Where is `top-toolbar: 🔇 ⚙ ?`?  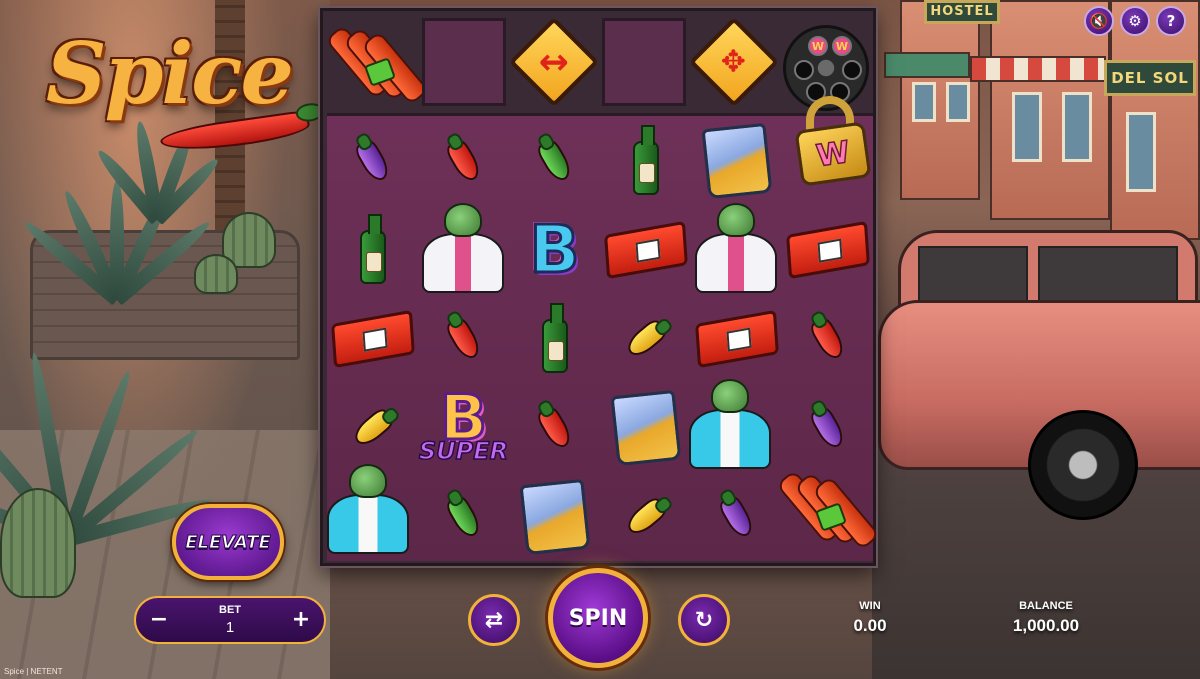 top-toolbar: 🔇 ⚙ ? is located at coordinates (1135, 21).